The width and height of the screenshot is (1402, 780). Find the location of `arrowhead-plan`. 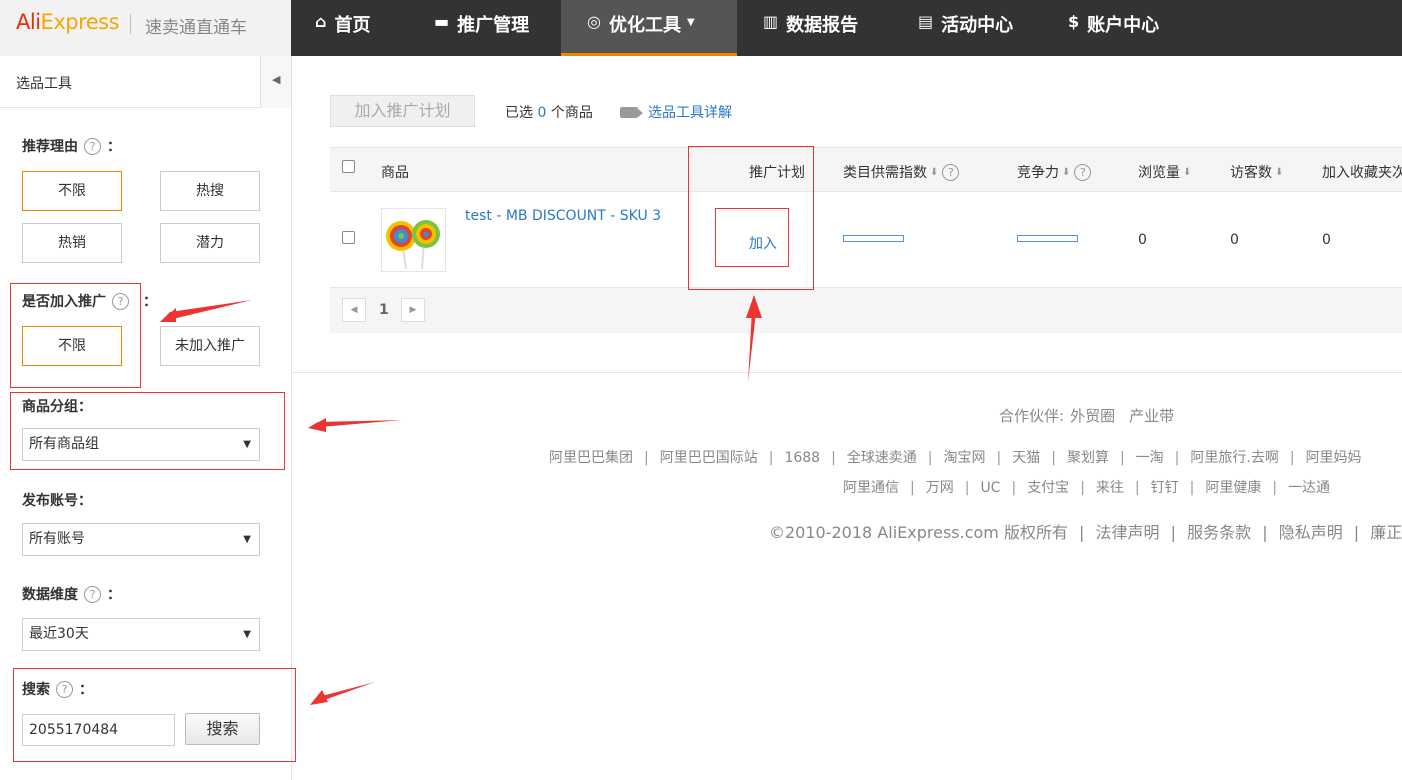

arrowhead-plan is located at coordinates (754, 306).